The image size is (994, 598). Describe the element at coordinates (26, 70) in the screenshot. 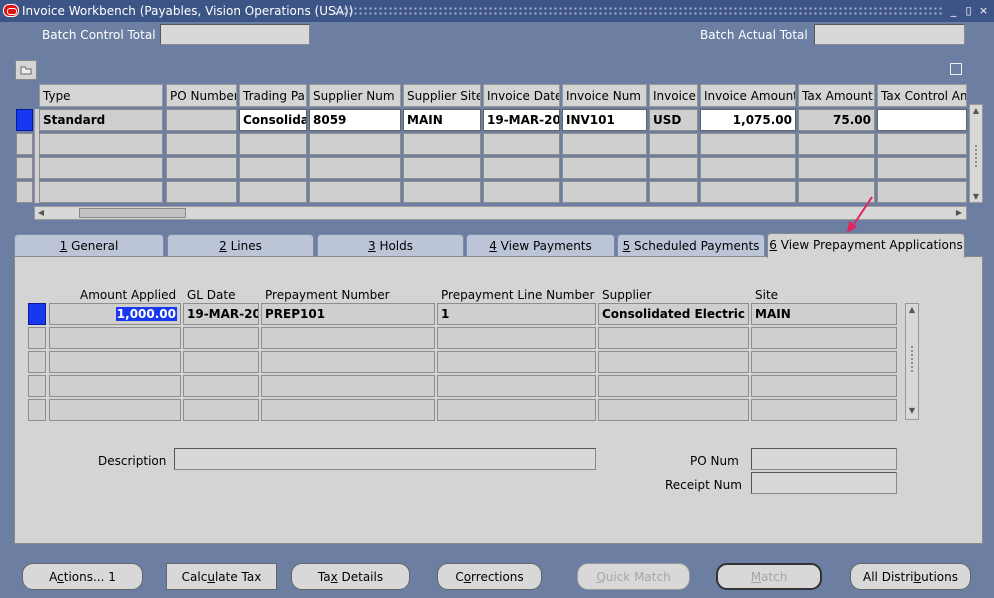

I see `folder-tools-button` at that location.